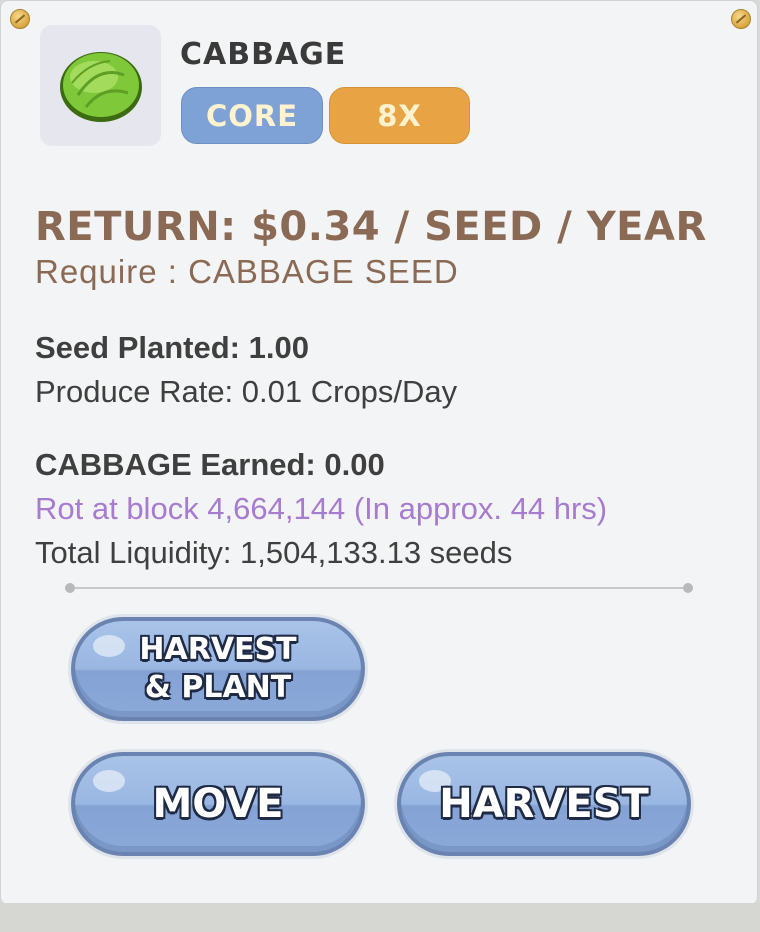 The image size is (760, 932). I want to click on crop-image, so click(100, 85).